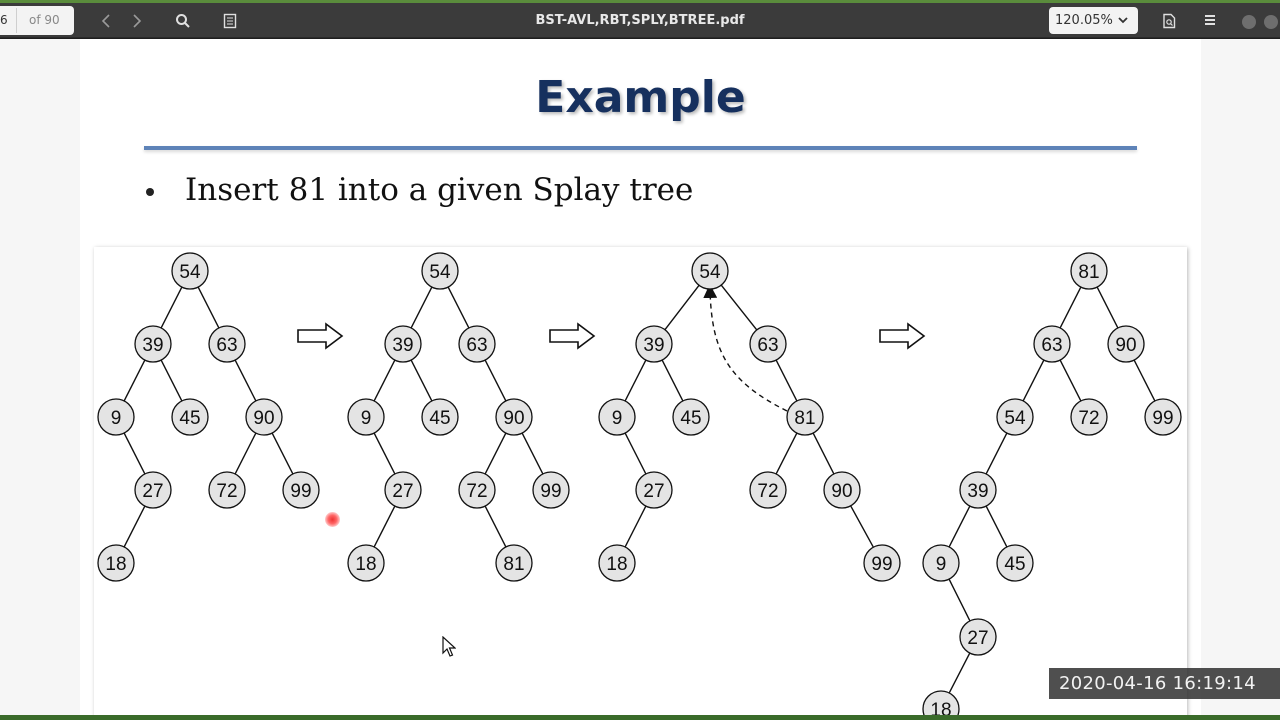 The image size is (1280, 720). I want to click on chevron-down-icon, so click(1123, 20).